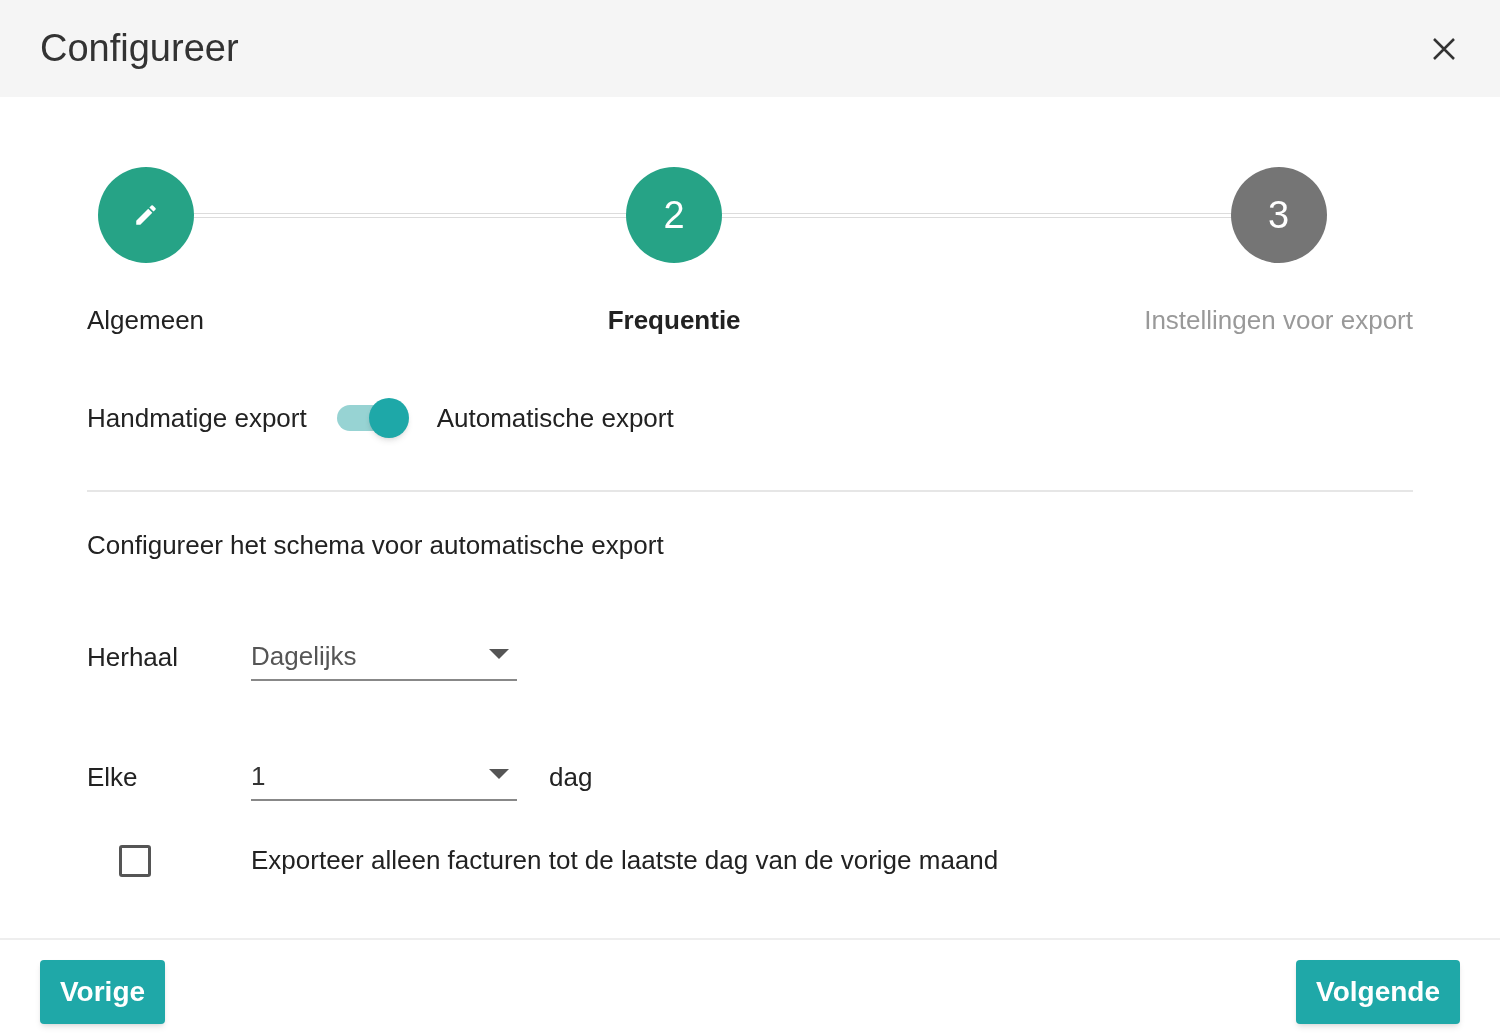 The image size is (1500, 1036). What do you see at coordinates (1279, 215) in the screenshot?
I see `step-number: 3` at bounding box center [1279, 215].